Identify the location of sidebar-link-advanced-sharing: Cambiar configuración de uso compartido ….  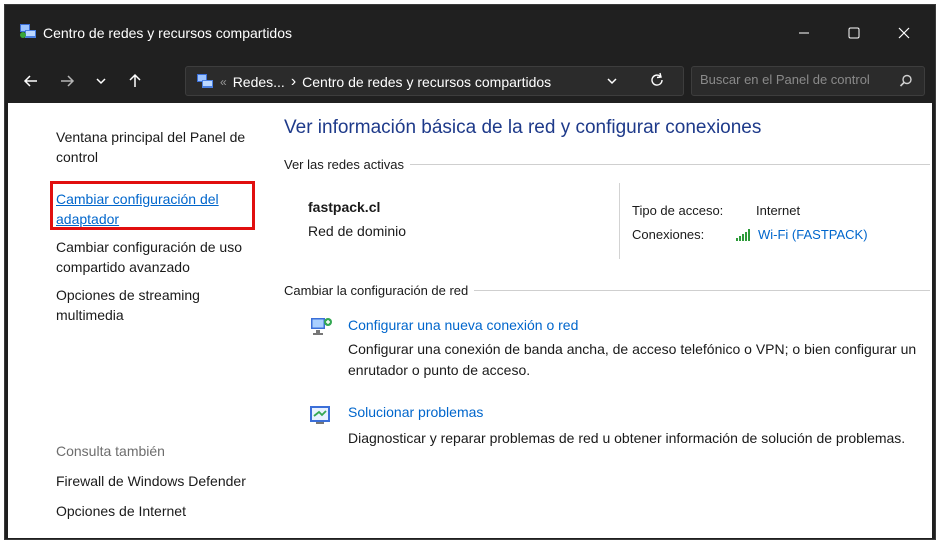
(156, 257).